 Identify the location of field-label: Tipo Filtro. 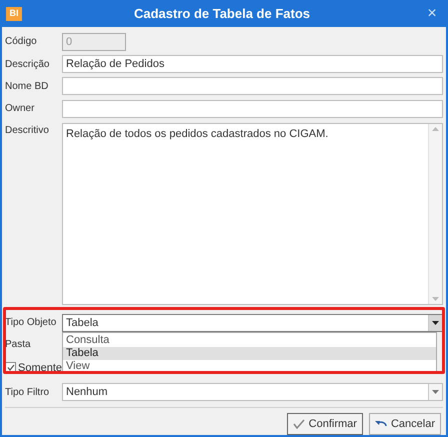
(27, 393).